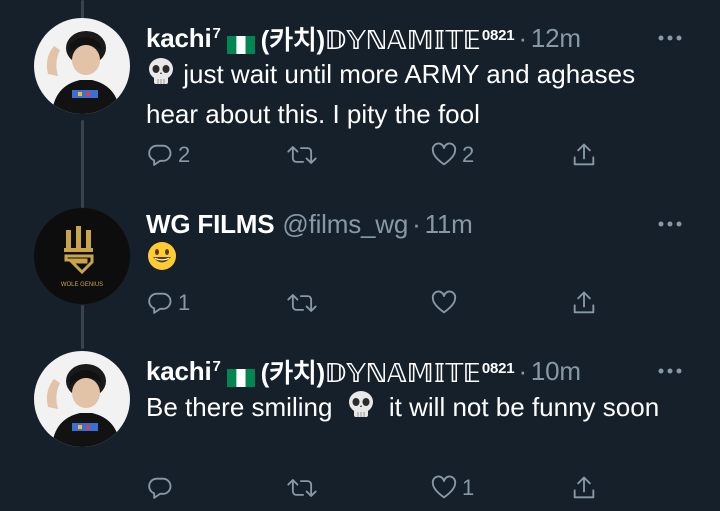 The width and height of the screenshot is (720, 511). What do you see at coordinates (82, 256) in the screenshot?
I see `avatar: WOLE GENIUS` at bounding box center [82, 256].